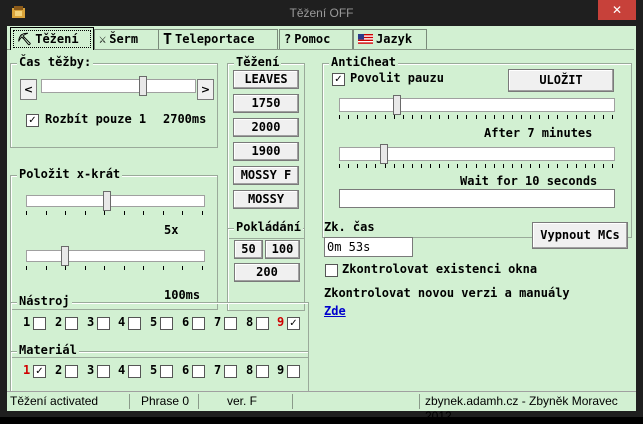  Describe the element at coordinates (39, 371) in the screenshot. I see `material-checkbox-1: ✓` at that location.